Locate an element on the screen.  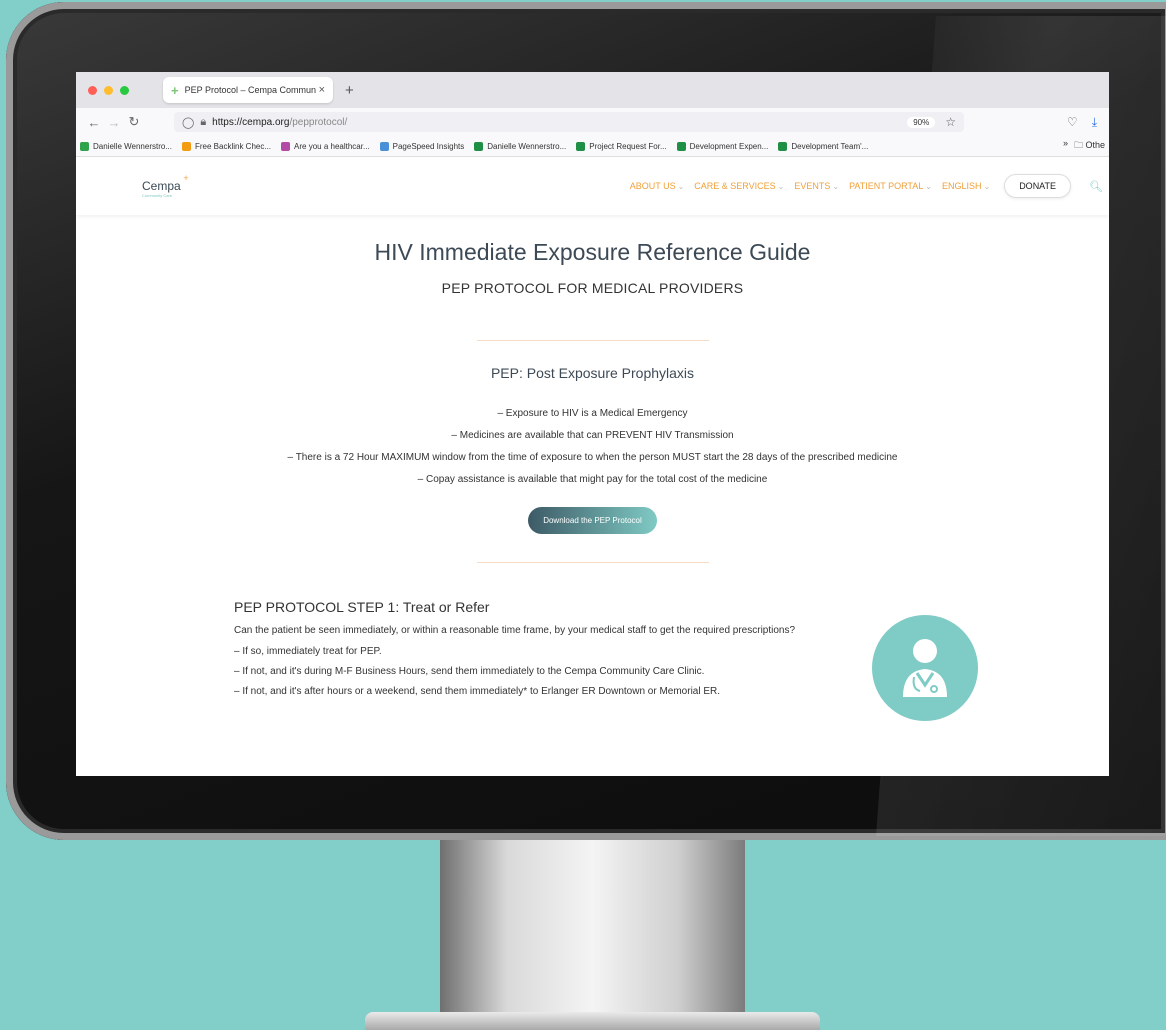
search-icon: 🔍︎ is located at coordinates (1096, 186).